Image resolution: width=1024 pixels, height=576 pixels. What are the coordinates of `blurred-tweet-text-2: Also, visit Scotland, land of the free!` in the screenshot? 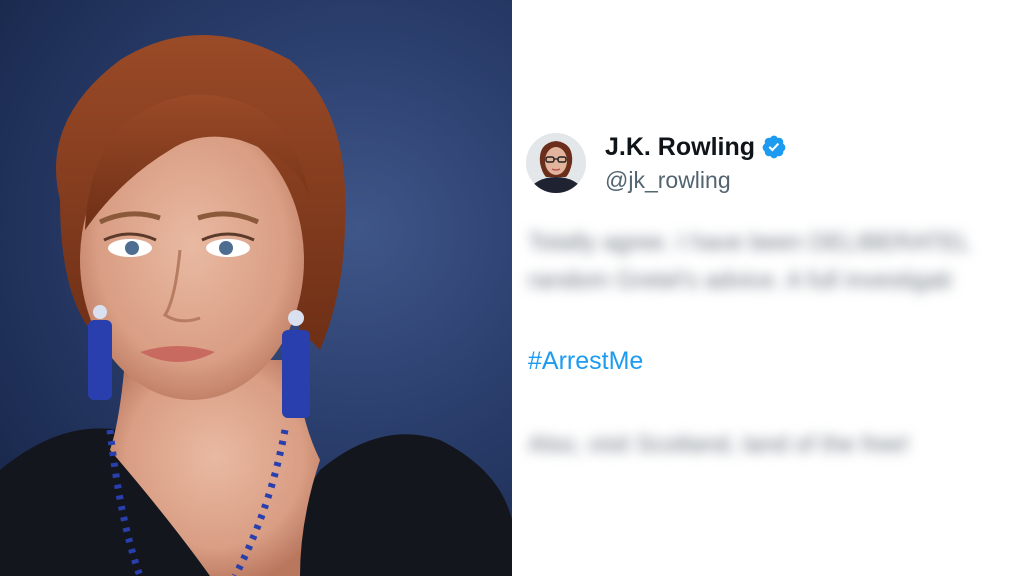 It's located at (719, 444).